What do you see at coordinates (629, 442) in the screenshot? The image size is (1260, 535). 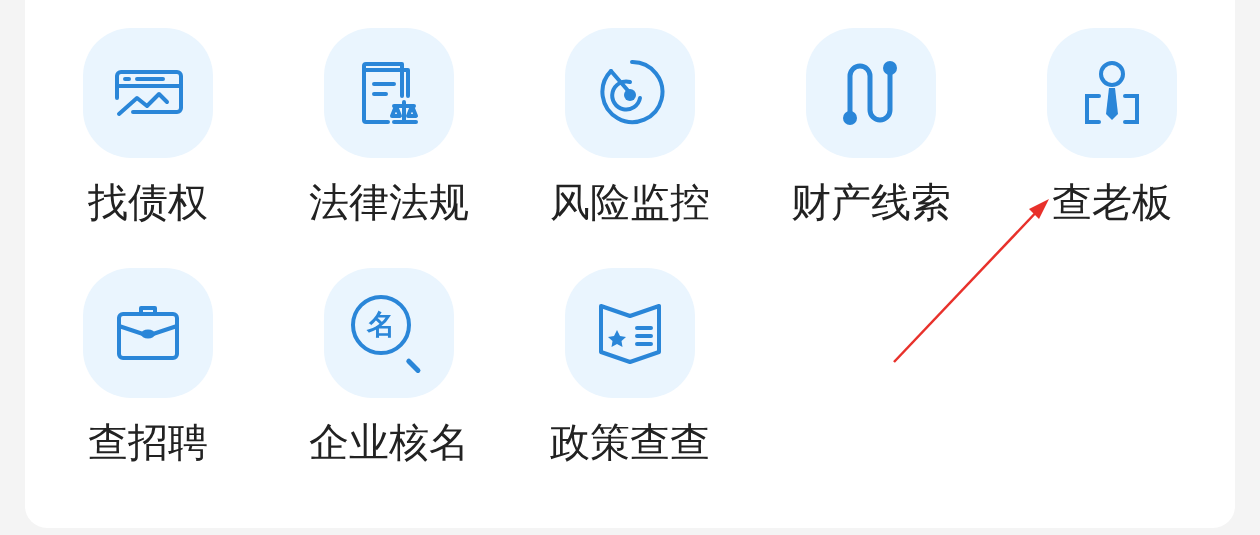 I see `shortcut-label: 政策查查` at bounding box center [629, 442].